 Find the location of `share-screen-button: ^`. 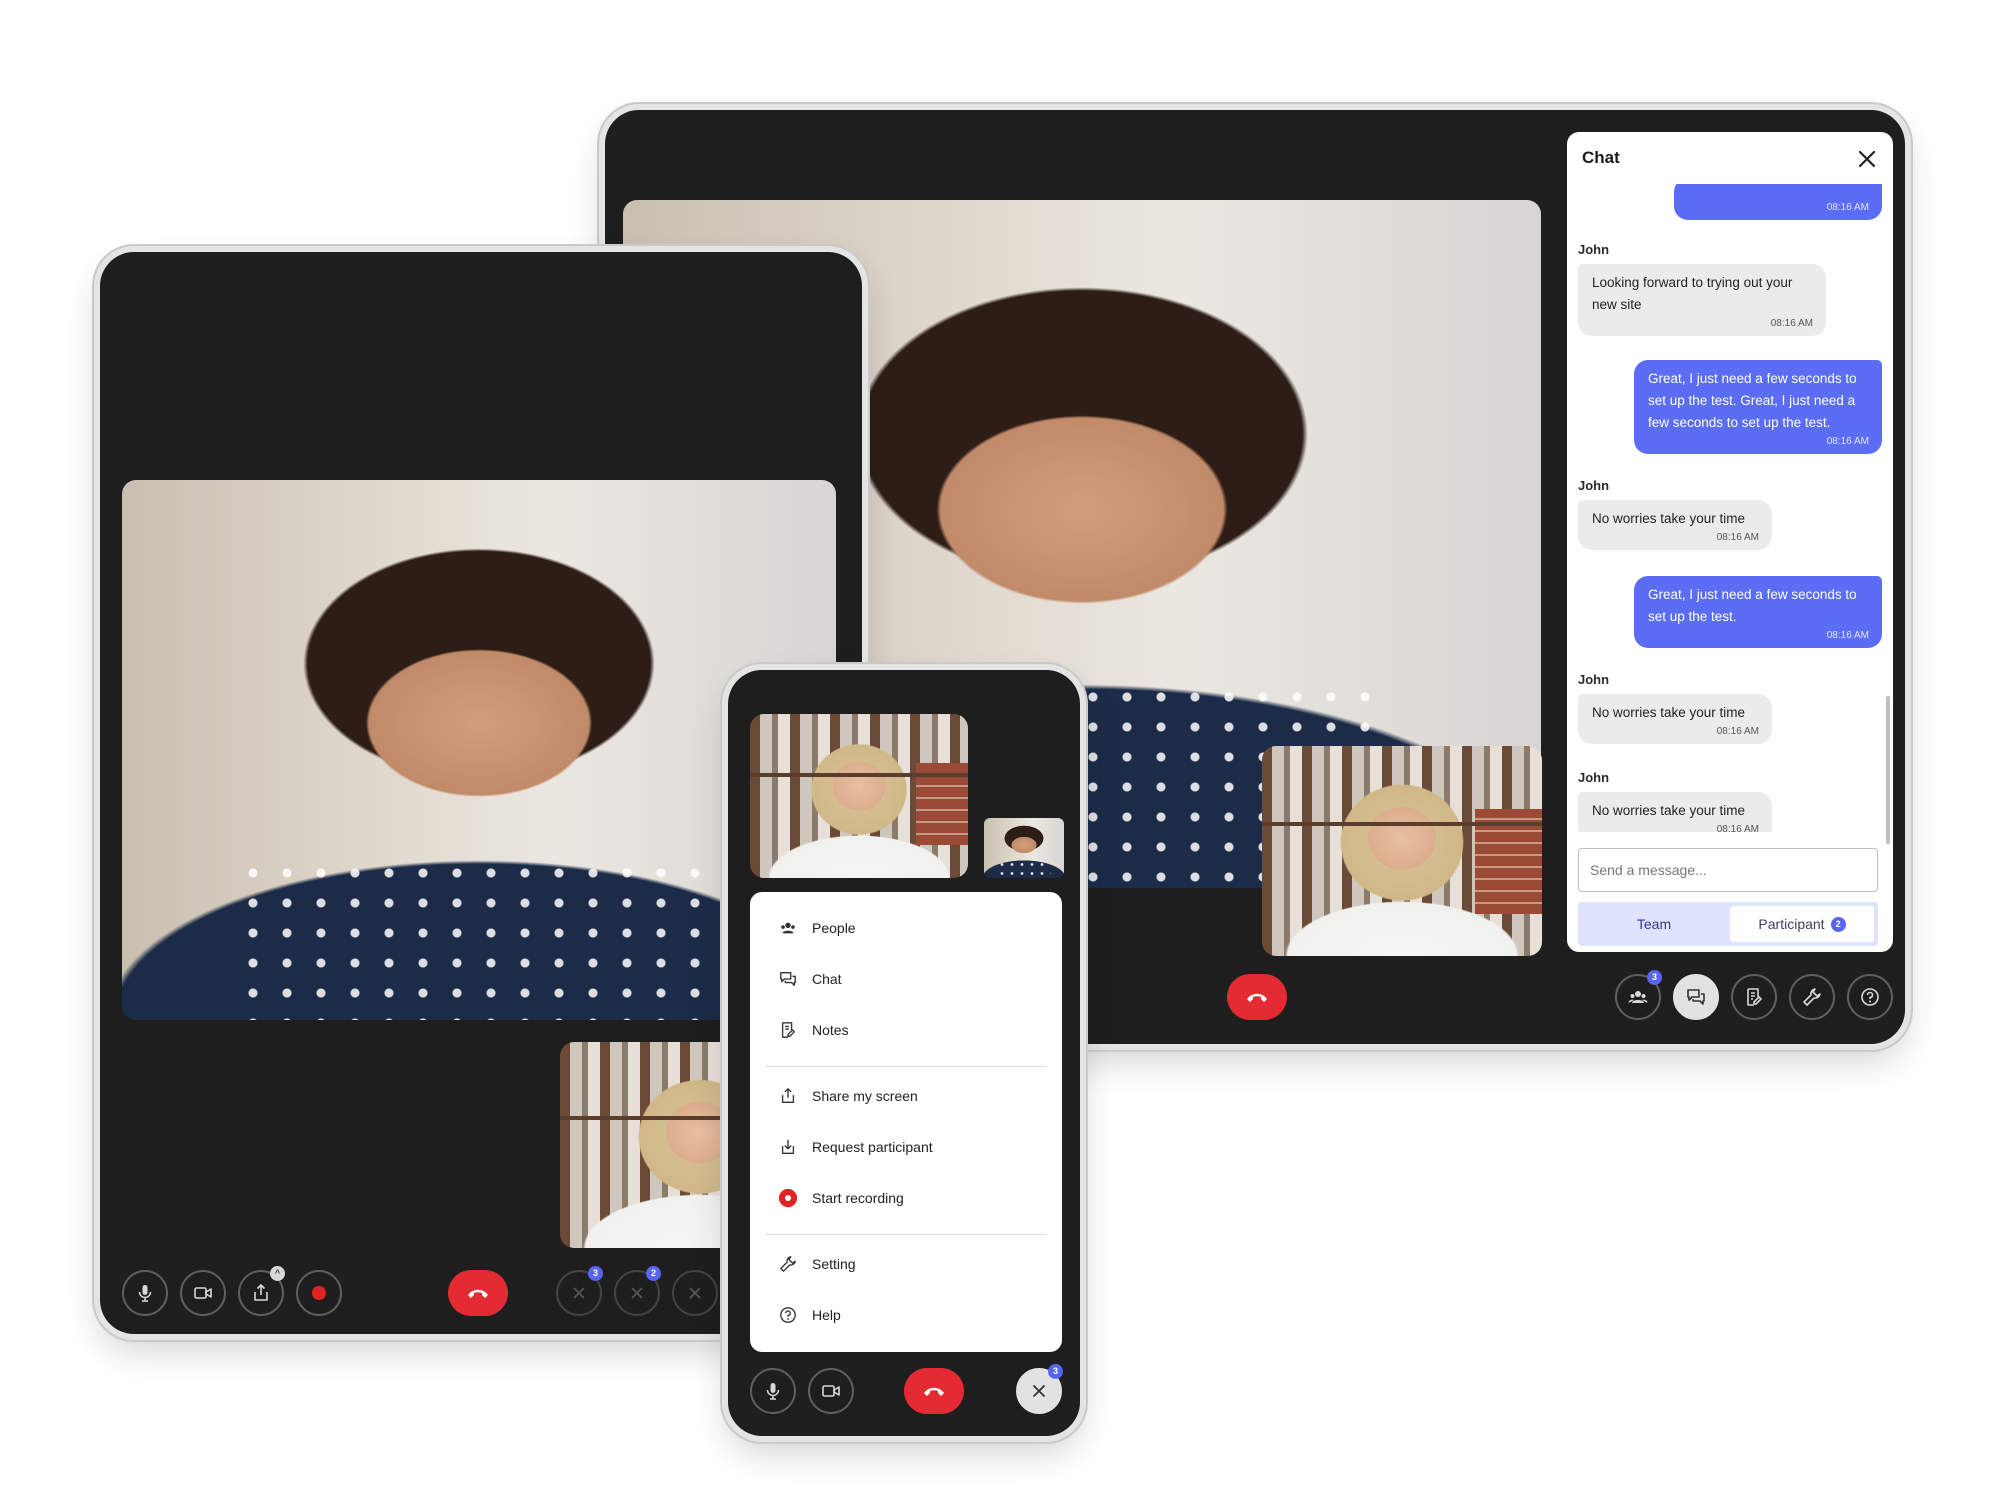

share-screen-button: ^ is located at coordinates (261, 1291).